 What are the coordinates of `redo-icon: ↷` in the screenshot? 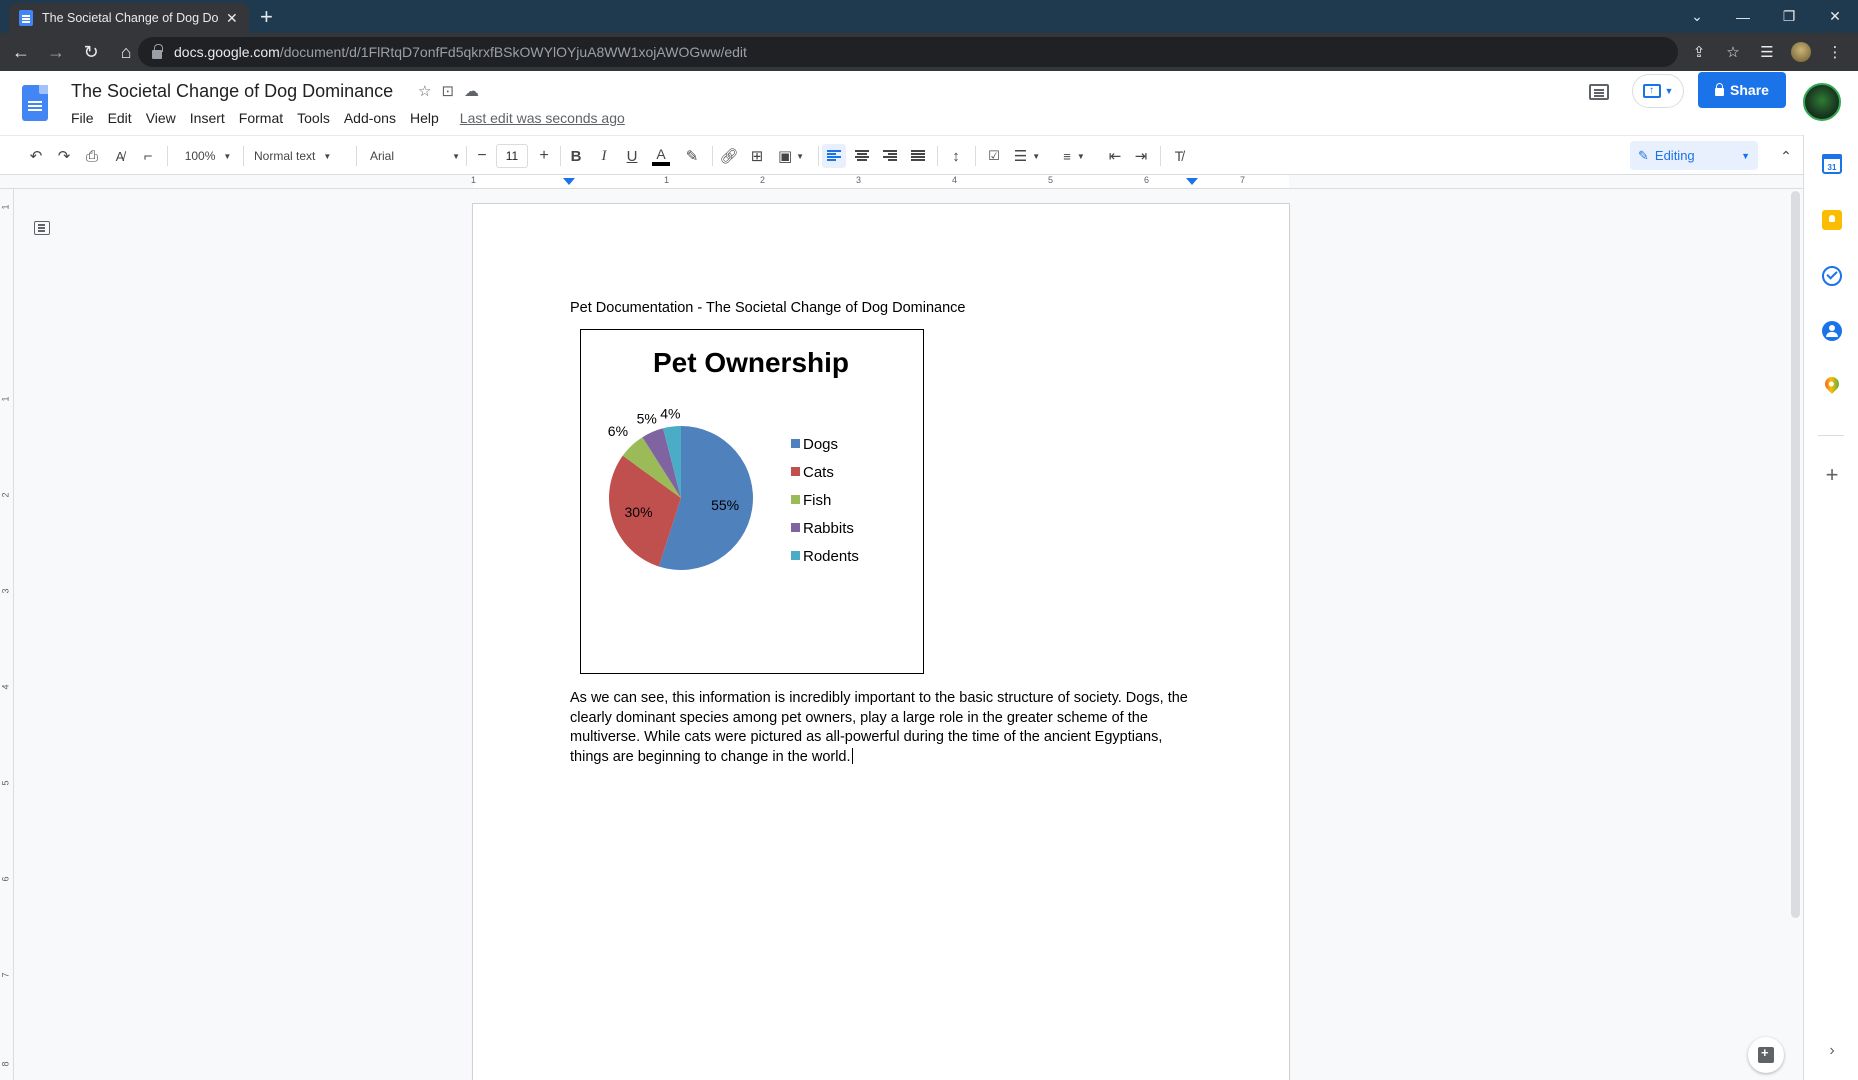 It's located at (64, 156).